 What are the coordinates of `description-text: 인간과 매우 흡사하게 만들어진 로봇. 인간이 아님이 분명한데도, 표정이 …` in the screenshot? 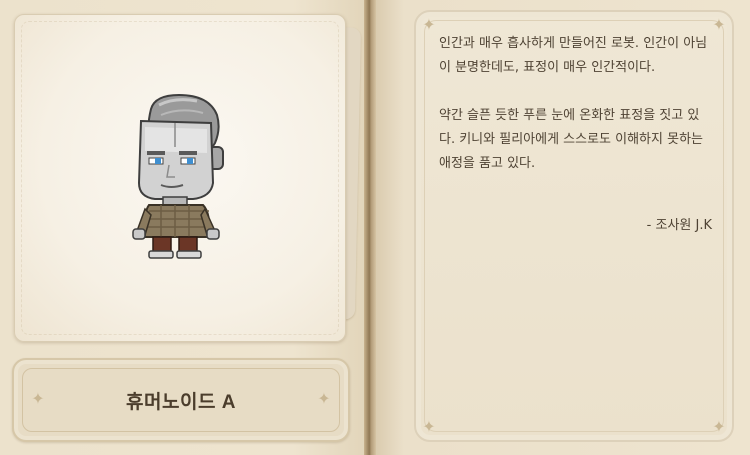 It's located at (576, 116).